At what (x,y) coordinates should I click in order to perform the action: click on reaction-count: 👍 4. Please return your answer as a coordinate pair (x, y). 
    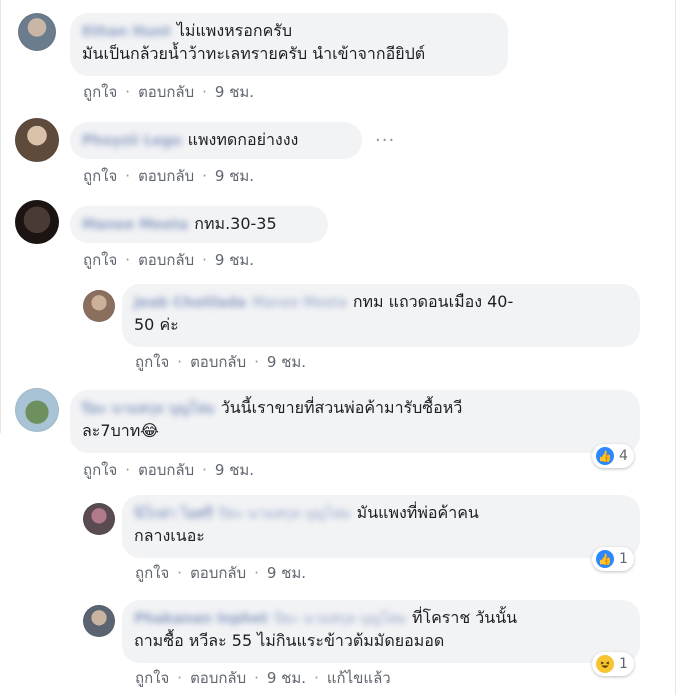
    Looking at the image, I should click on (613, 456).